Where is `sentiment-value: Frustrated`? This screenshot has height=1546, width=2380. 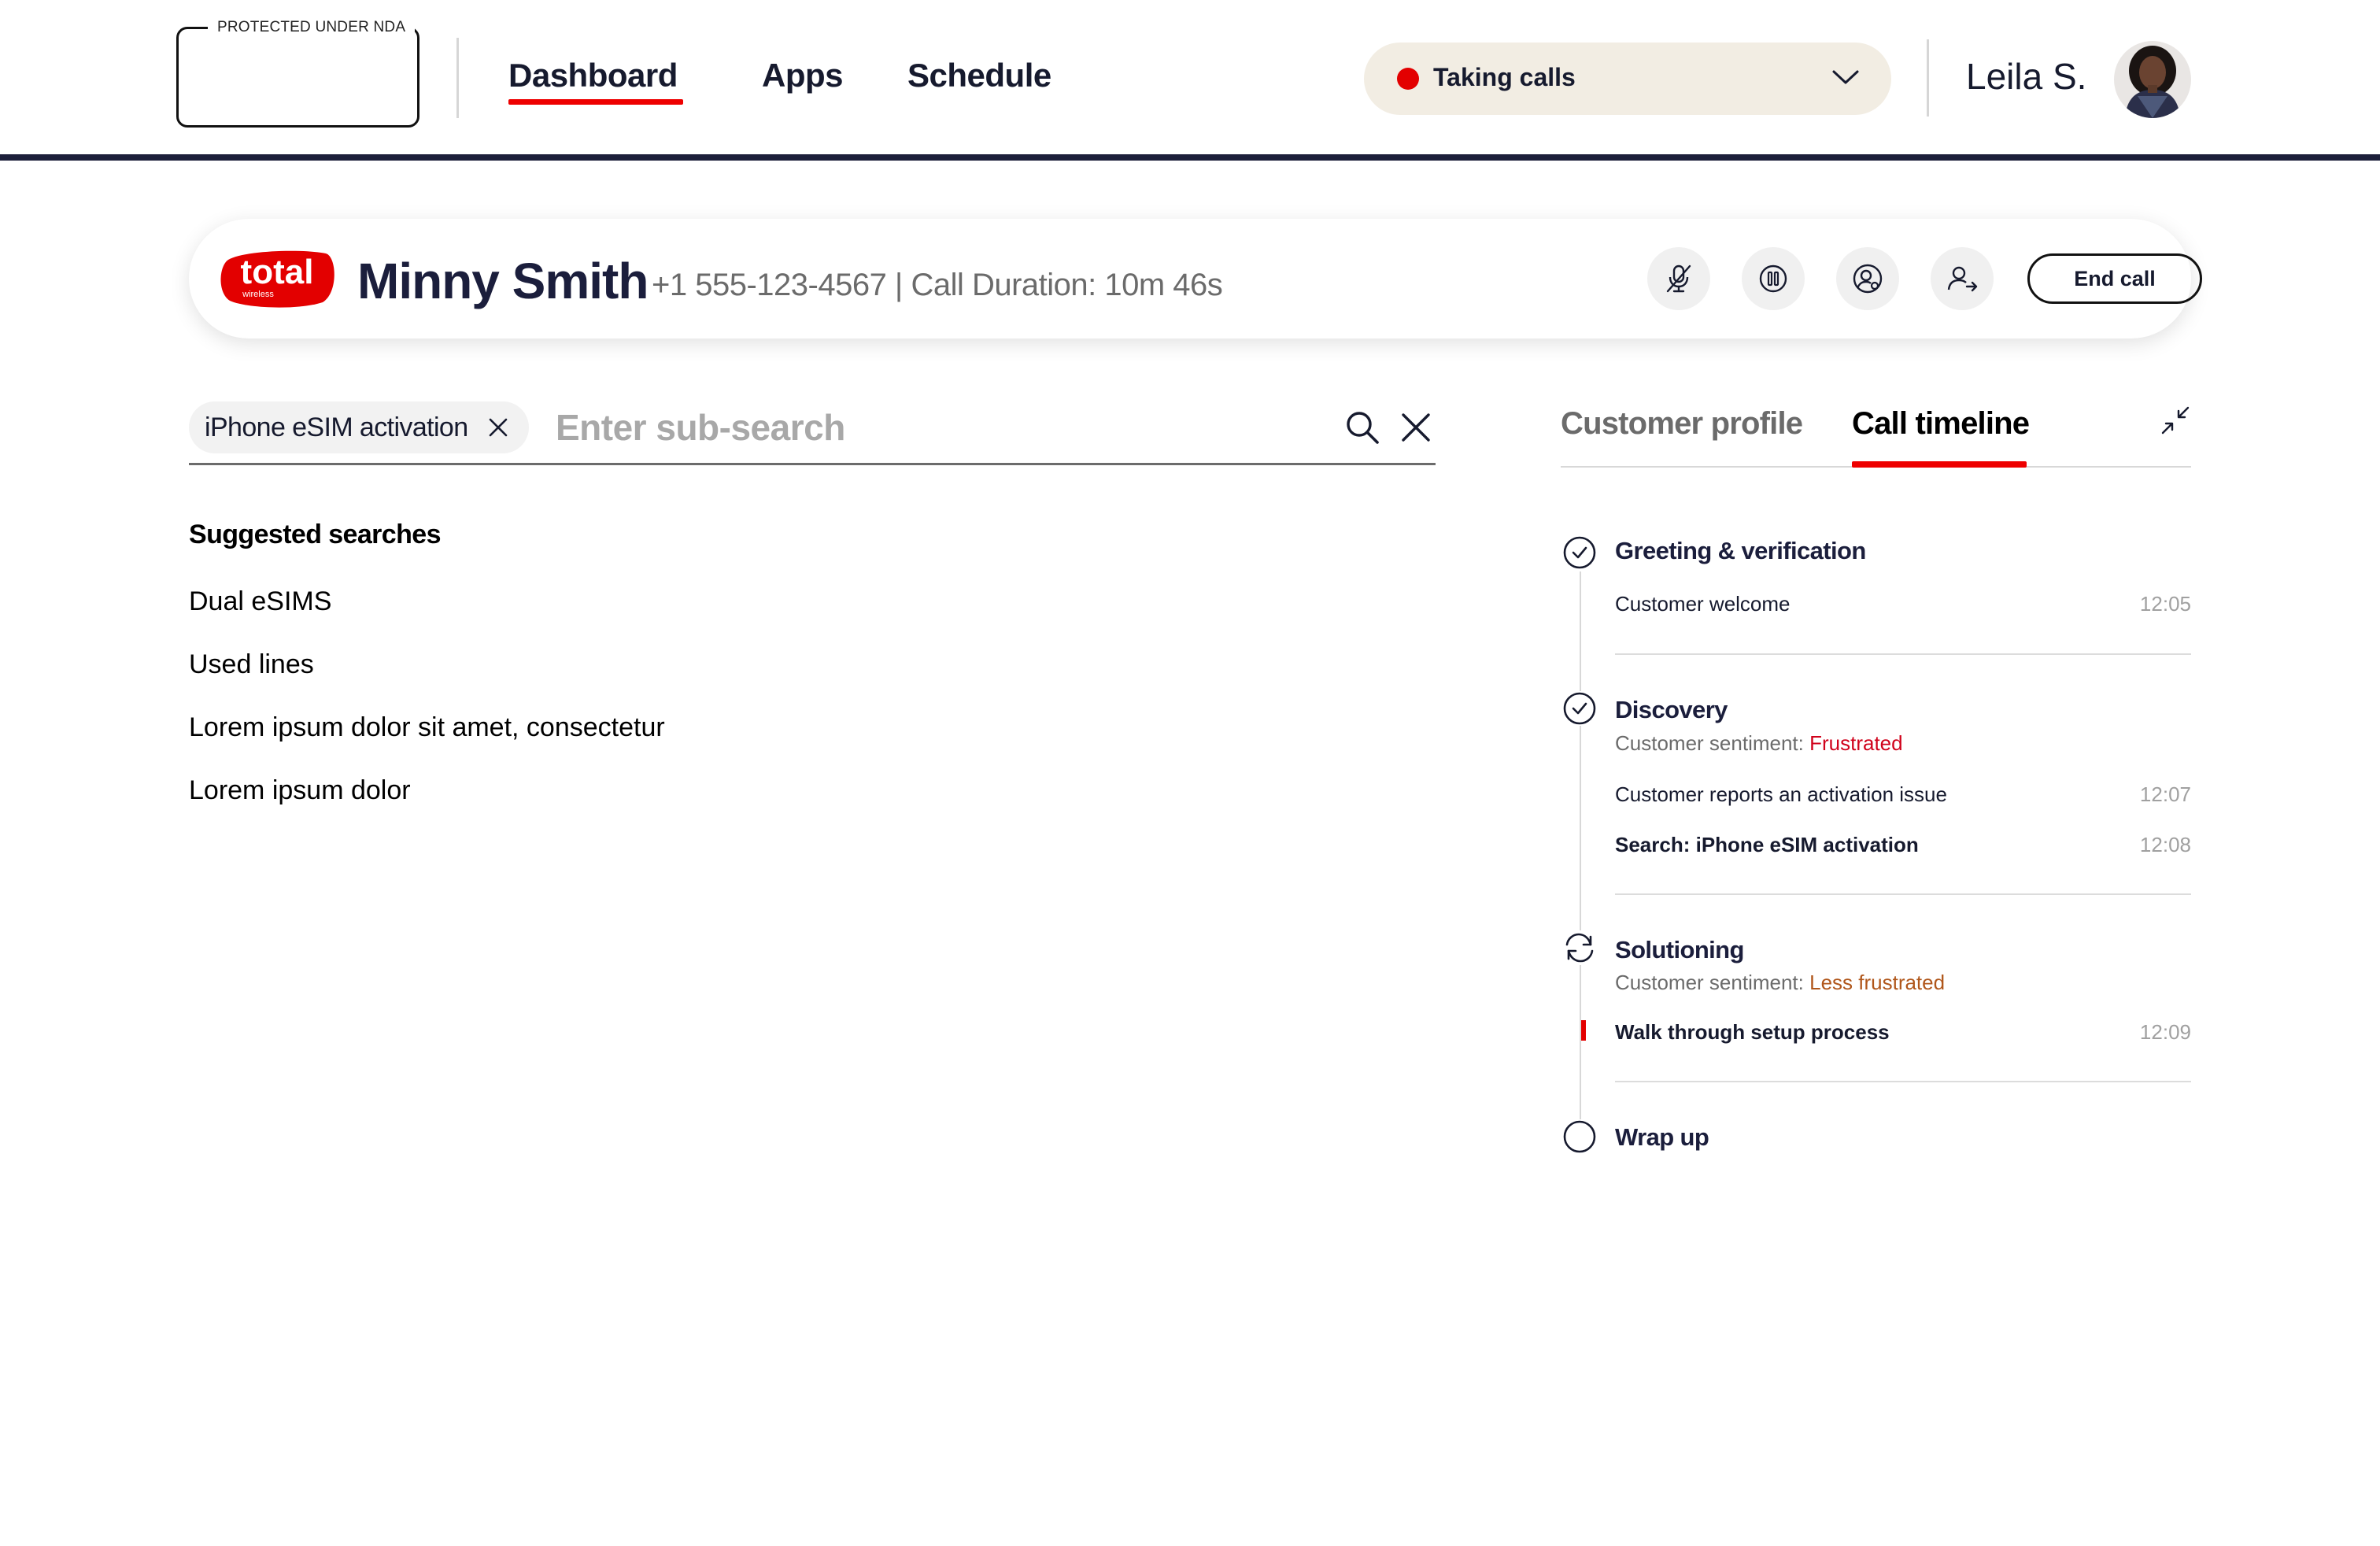 sentiment-value: Frustrated is located at coordinates (1856, 743).